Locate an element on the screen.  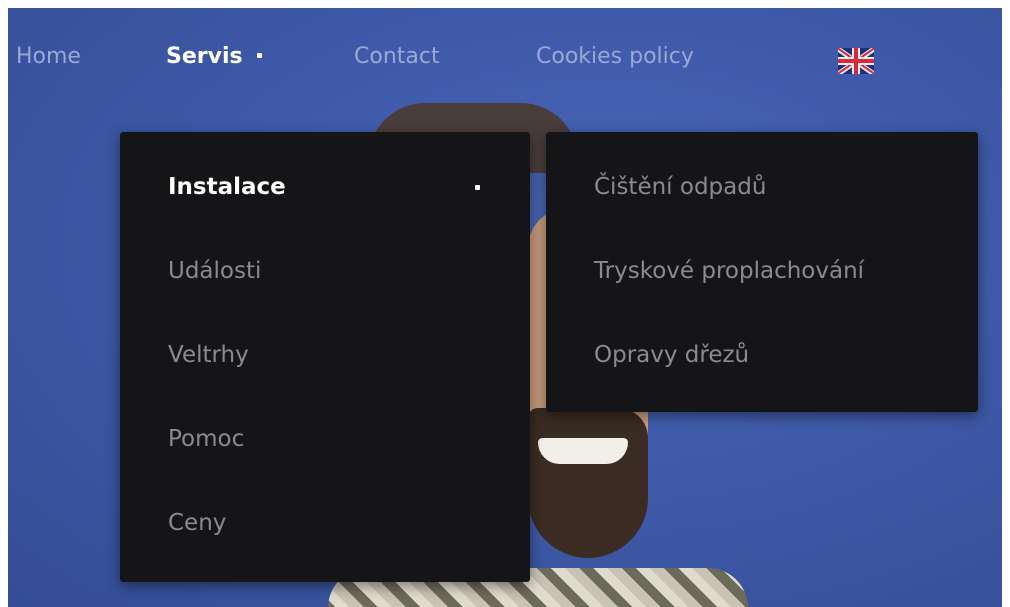
submenu-item-opravy-drezu: Opravy dřezů is located at coordinates (671, 355).